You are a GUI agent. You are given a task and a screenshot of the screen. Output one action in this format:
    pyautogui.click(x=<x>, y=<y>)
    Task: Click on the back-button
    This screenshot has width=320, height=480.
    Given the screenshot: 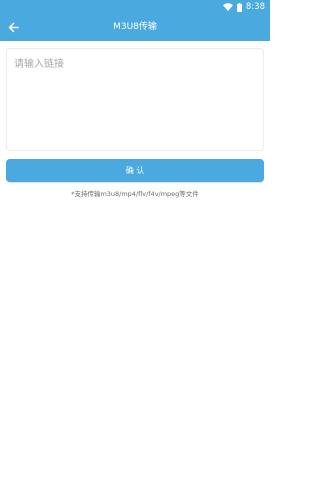 What is the action you would take?
    pyautogui.click(x=13, y=27)
    